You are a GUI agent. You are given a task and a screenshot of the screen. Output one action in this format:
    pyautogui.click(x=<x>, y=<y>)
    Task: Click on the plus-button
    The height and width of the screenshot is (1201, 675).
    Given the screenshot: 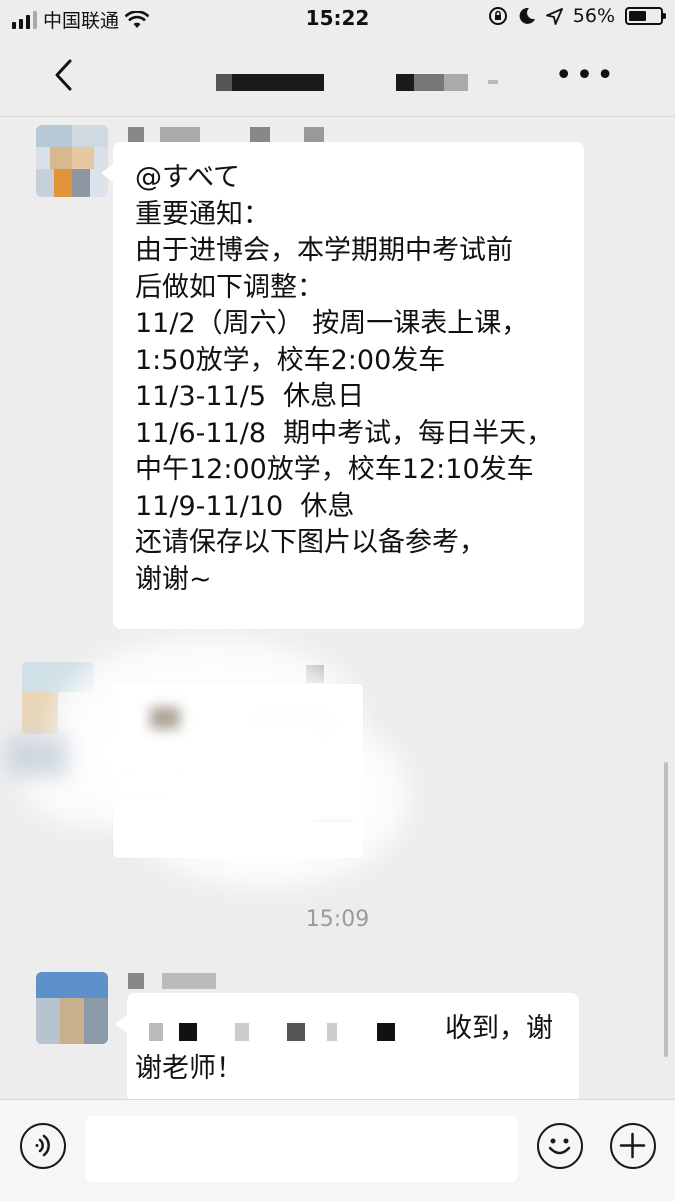 What is the action you would take?
    pyautogui.click(x=633, y=1146)
    